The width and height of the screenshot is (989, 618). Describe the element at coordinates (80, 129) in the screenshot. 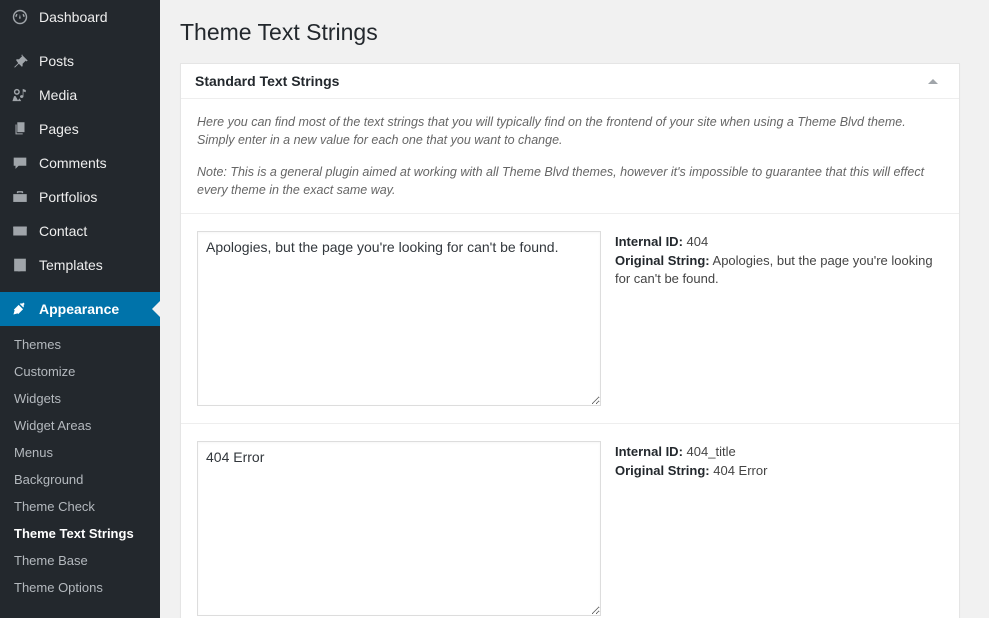

I see `sidebar-item-pages: Pages` at that location.